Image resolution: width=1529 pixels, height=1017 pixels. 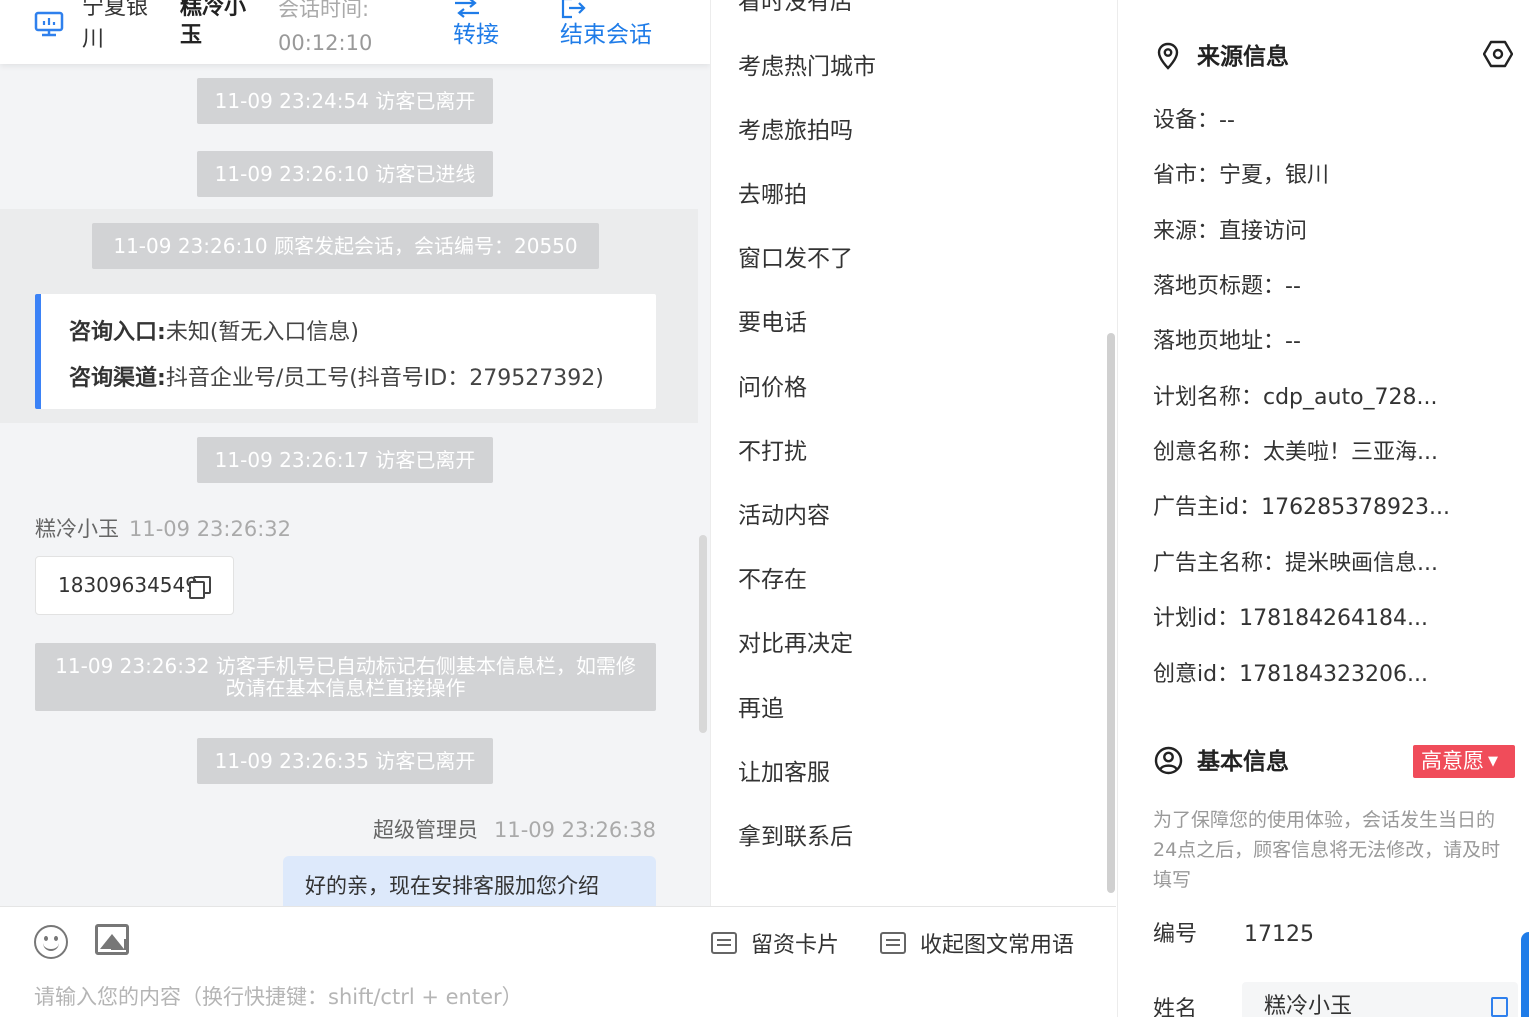 I want to click on visitor-name: 糕冷小玉, so click(x=213, y=24).